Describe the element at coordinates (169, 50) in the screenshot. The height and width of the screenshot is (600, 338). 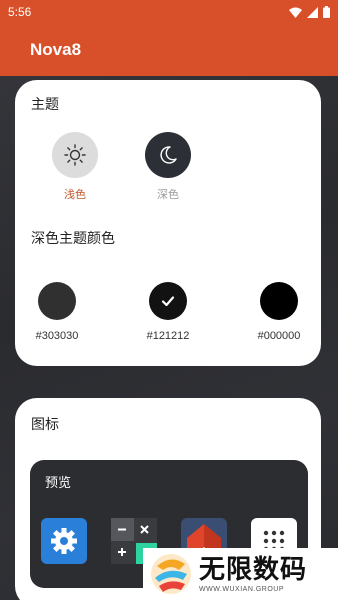
I see `app-bar: Nova8` at that location.